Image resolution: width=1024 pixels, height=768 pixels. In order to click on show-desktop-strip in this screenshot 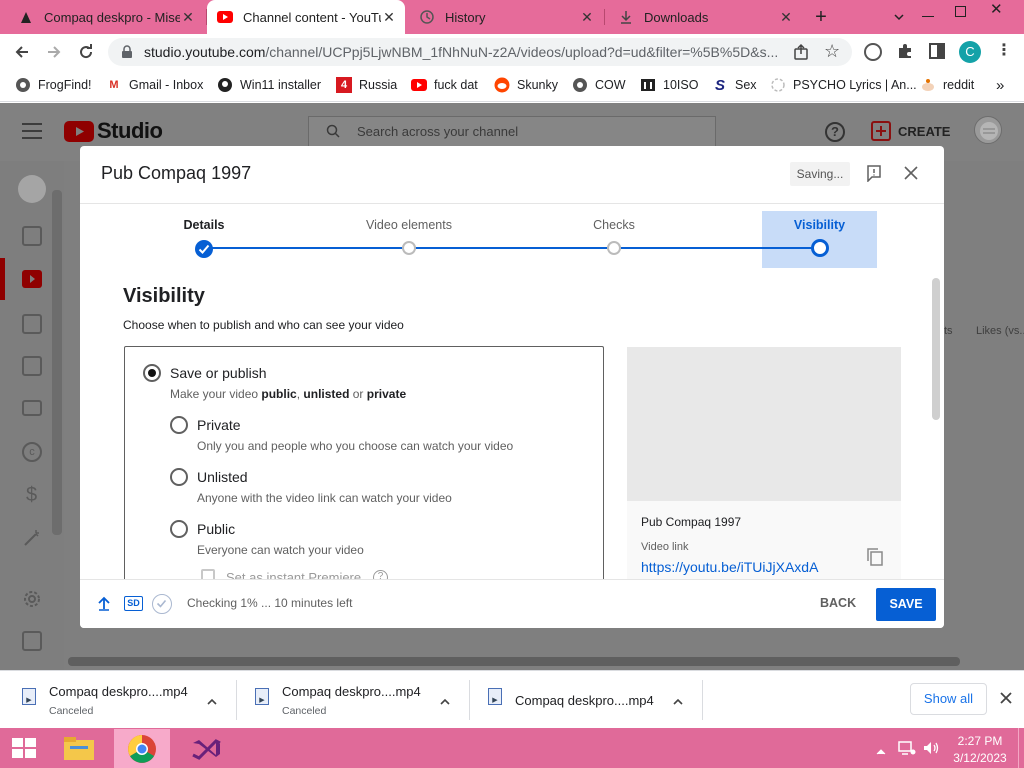, I will do `click(1018, 748)`.